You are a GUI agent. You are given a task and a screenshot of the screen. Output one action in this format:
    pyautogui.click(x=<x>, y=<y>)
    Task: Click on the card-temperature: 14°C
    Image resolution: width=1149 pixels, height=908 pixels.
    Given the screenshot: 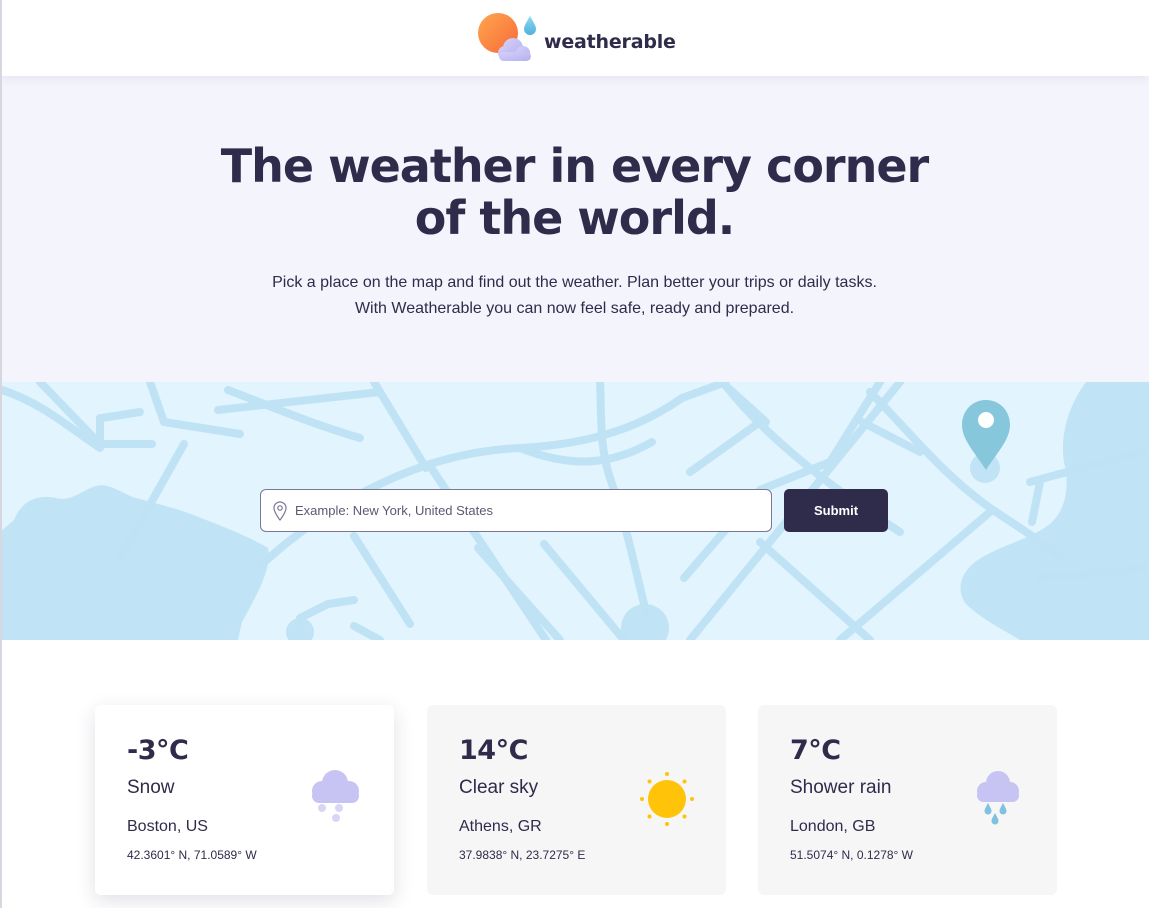 What is the action you would take?
    pyautogui.click(x=493, y=750)
    